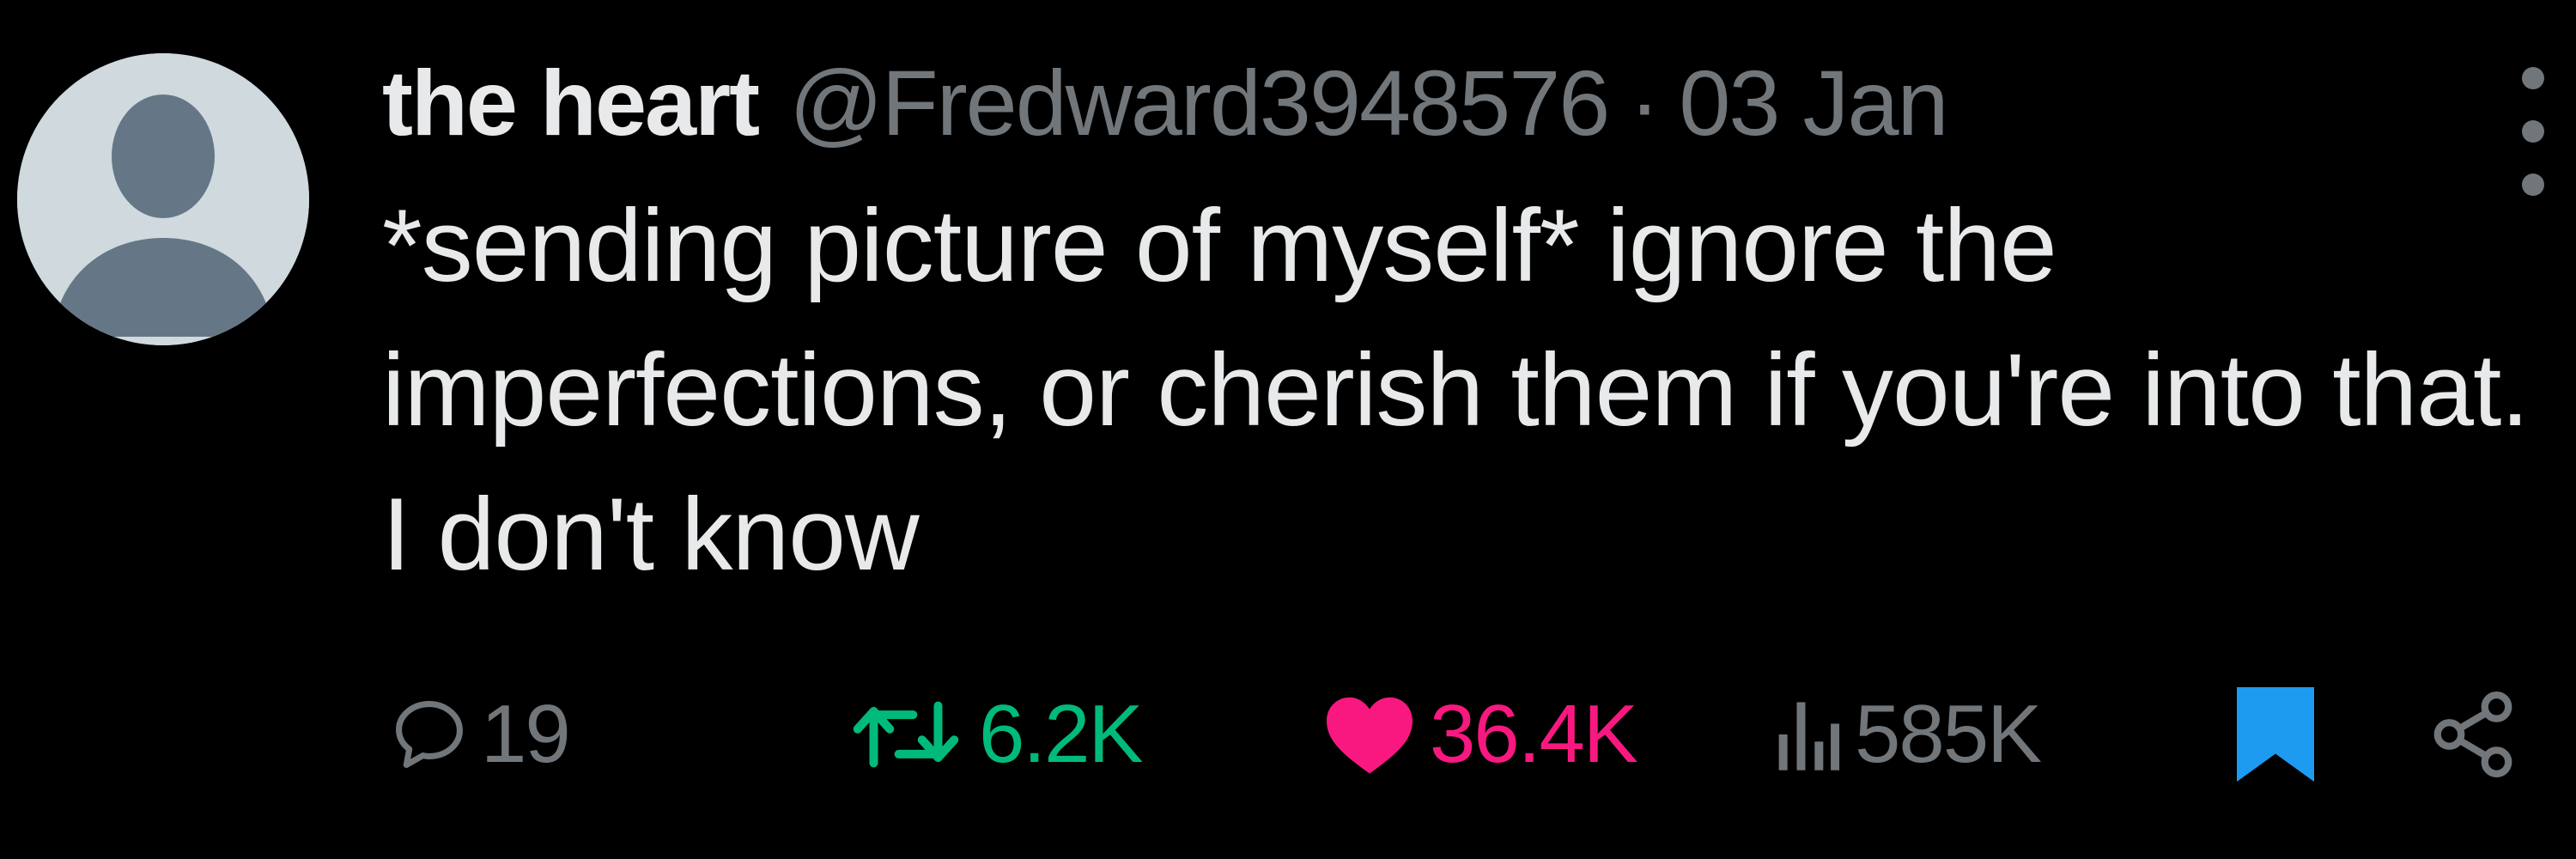 Image resolution: width=2576 pixels, height=859 pixels. What do you see at coordinates (1199, 103) in the screenshot?
I see `author-handle: @Fredward3948576` at bounding box center [1199, 103].